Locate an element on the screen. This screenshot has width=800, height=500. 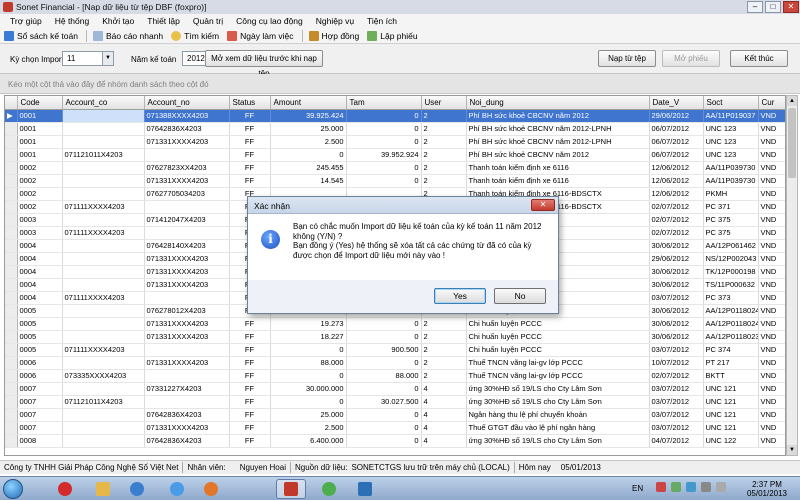
maximize-icon: □ is located at coordinates (773, 7).